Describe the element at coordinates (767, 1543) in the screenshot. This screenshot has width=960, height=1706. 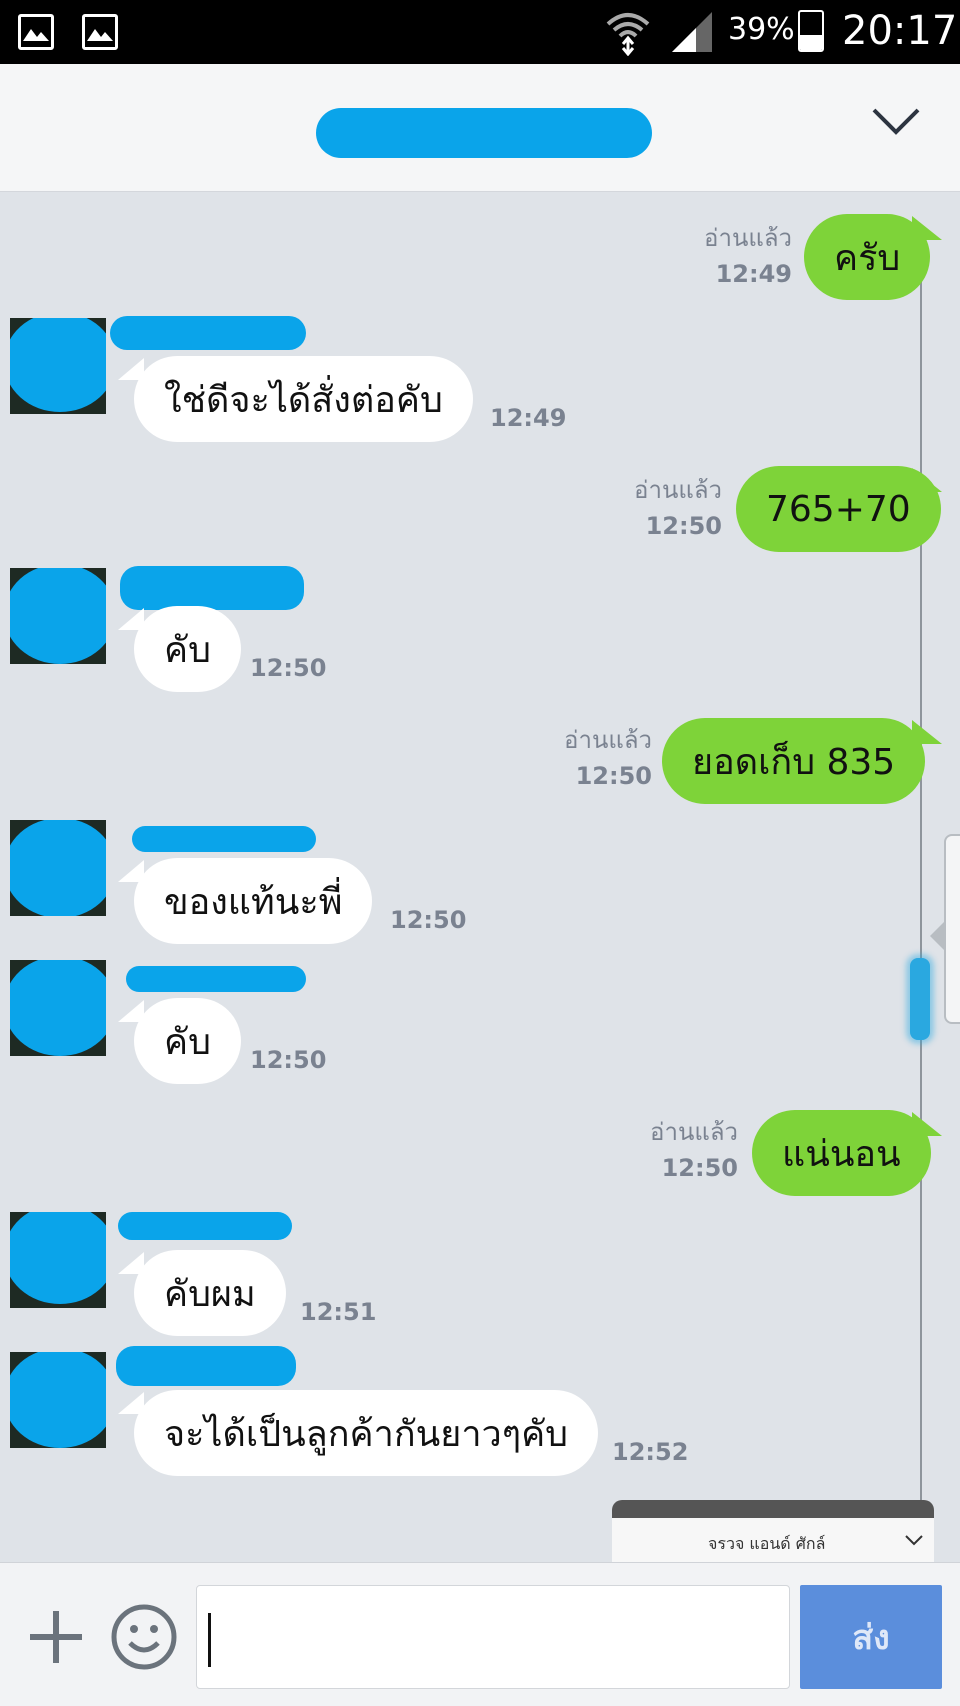
I see `preview-title: จรวจ แอนด์ ศักล์` at that location.